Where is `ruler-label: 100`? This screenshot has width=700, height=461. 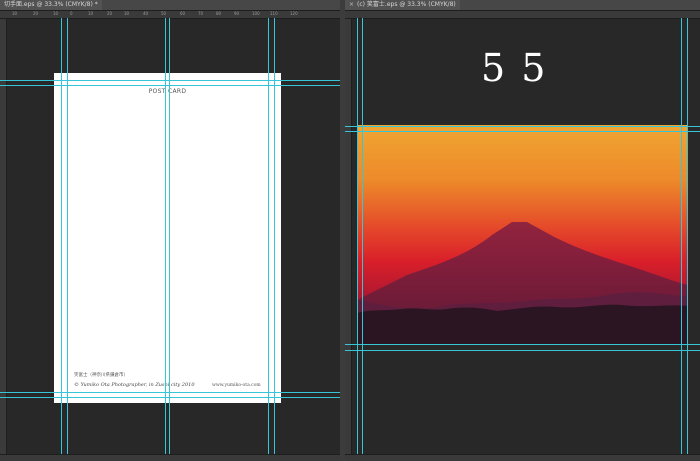
ruler-label: 100 is located at coordinates (256, 13).